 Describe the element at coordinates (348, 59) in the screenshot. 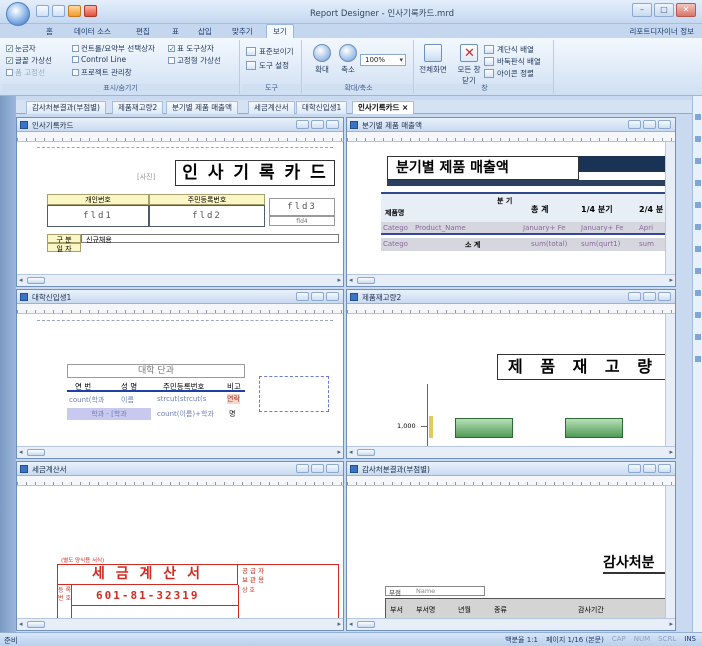

I see `zoom-out-button: 축소` at that location.